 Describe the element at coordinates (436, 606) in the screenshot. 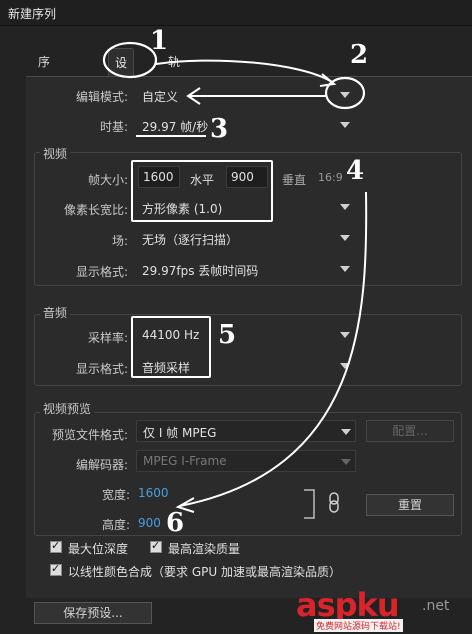

I see `watermark-suffix: .net` at that location.